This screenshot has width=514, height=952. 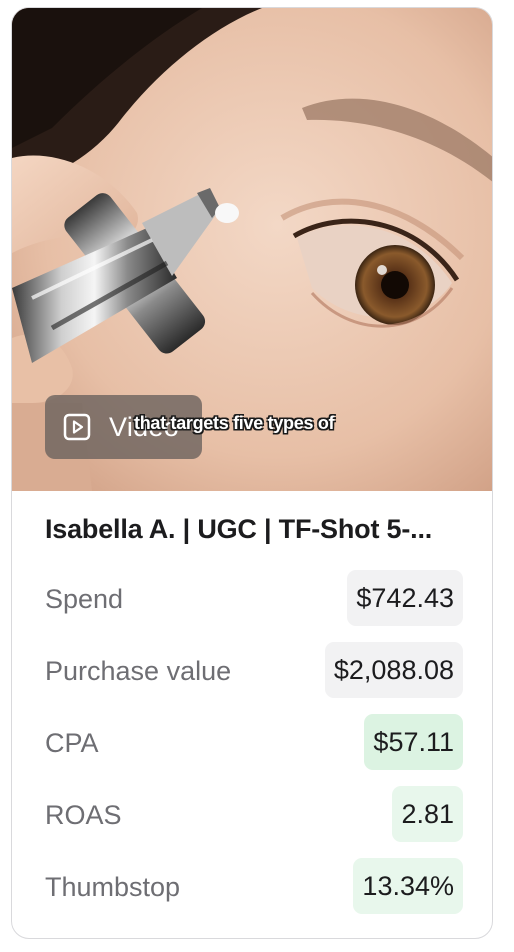 What do you see at coordinates (83, 815) in the screenshot?
I see `metric-label: ROAS` at bounding box center [83, 815].